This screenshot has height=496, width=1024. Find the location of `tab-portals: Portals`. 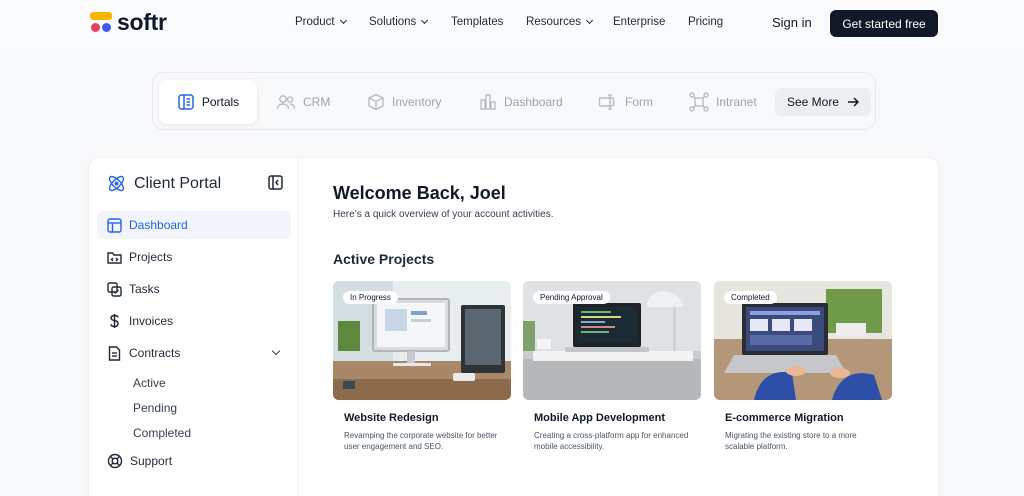

tab-portals: Portals is located at coordinates (208, 102).